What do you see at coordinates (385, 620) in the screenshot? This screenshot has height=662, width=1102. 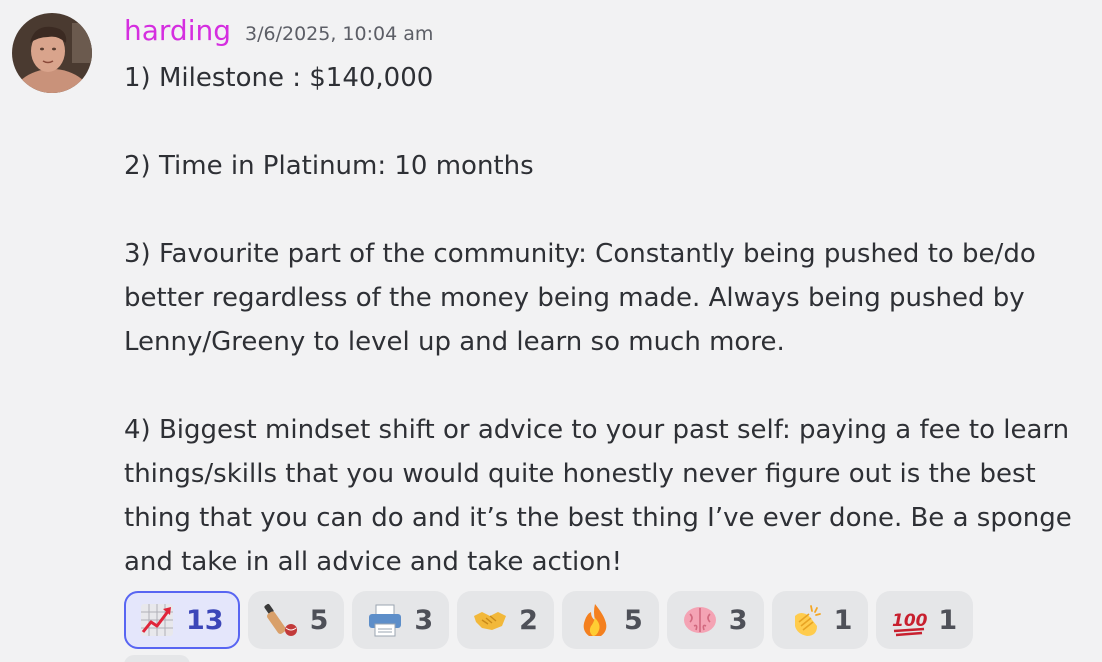 I see `printer-icon` at bounding box center [385, 620].